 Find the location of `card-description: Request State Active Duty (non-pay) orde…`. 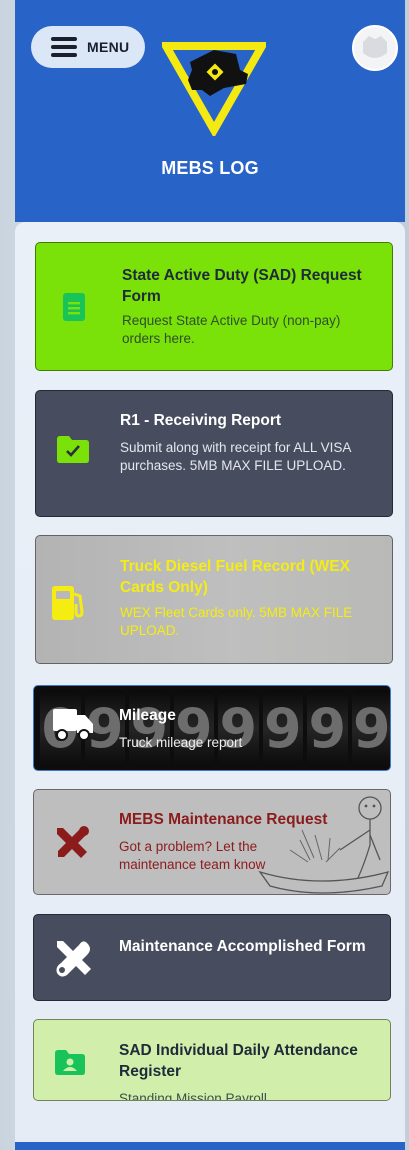

card-description: Request State Active Duty (non-pay) orde… is located at coordinates (231, 329).